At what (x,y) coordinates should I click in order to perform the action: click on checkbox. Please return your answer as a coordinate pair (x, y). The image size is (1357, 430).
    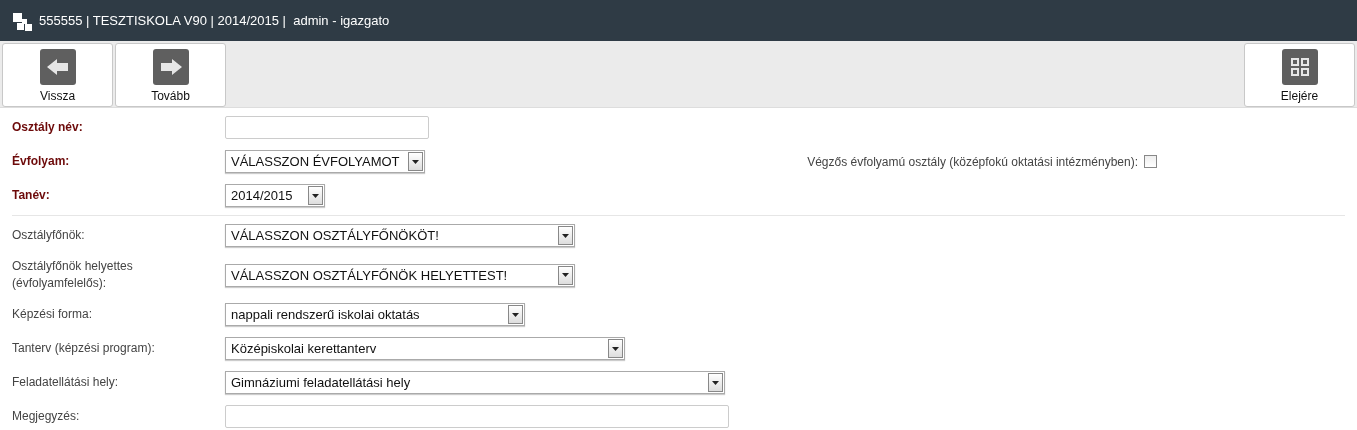
    Looking at the image, I should click on (1150, 161).